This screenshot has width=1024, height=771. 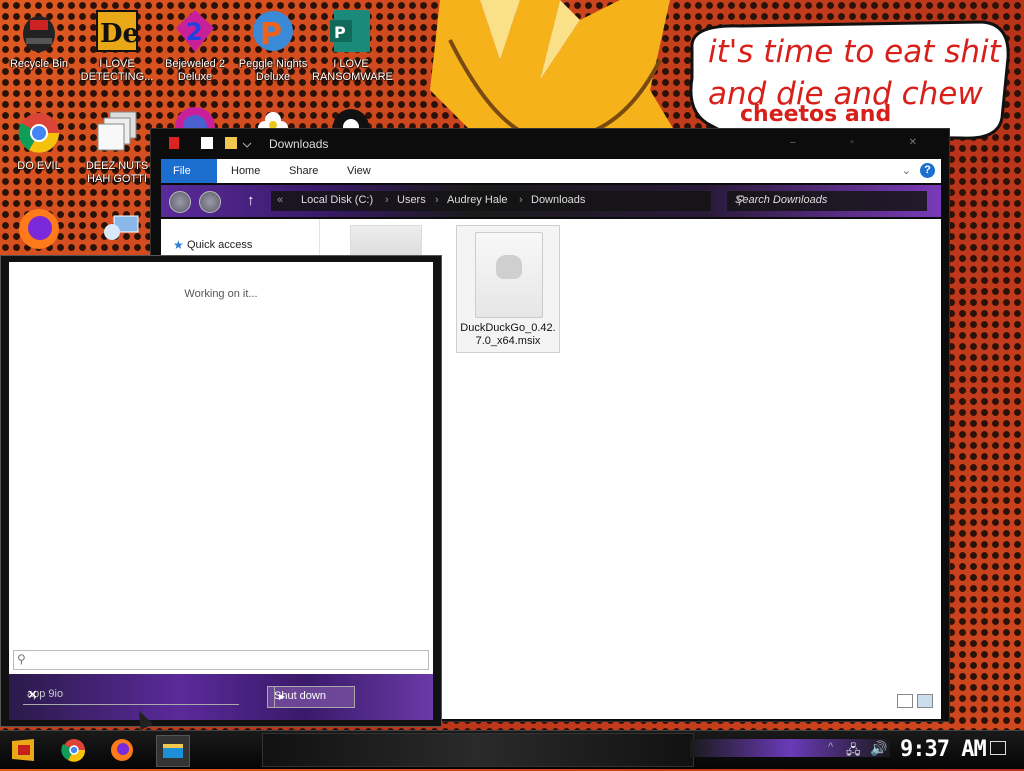 I want to click on desktop-icon-label: Recycle Bin, so click(x=39, y=64).